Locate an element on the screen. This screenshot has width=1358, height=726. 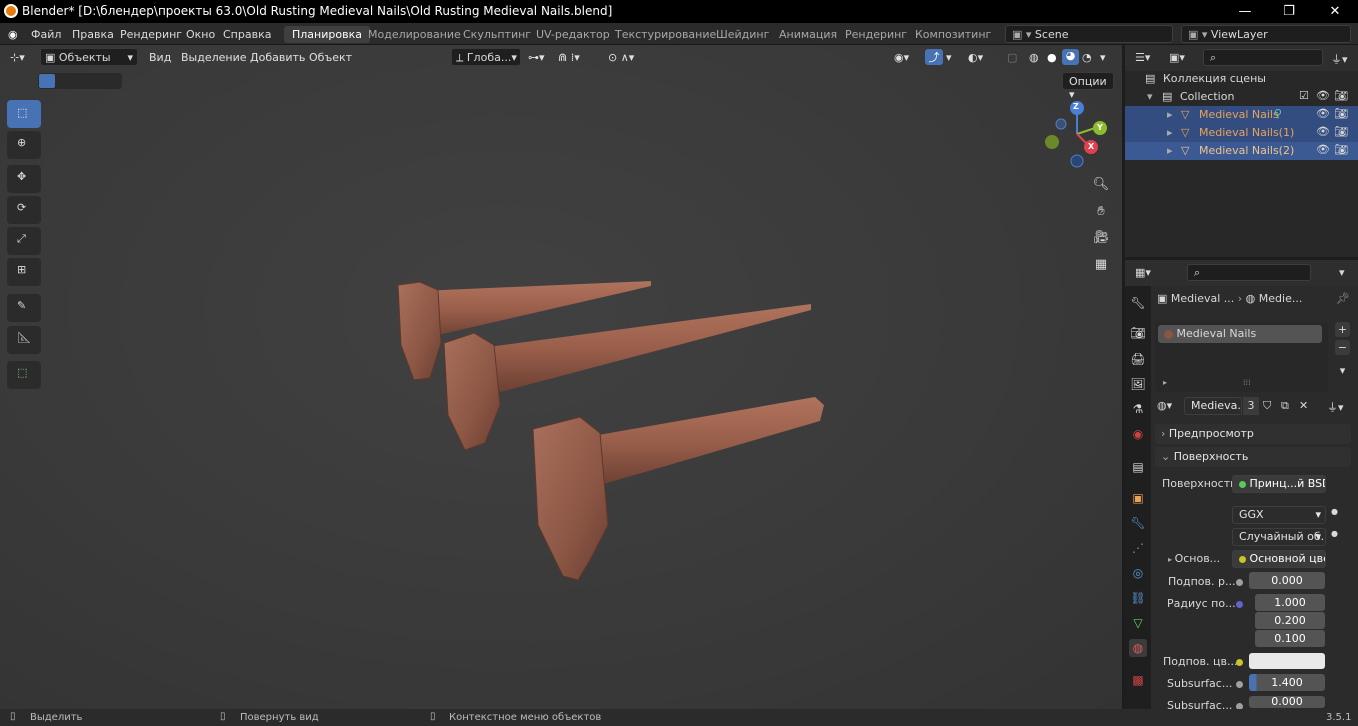
snap-magnet-icon: ⋒ ⁞▾ is located at coordinates (569, 57).